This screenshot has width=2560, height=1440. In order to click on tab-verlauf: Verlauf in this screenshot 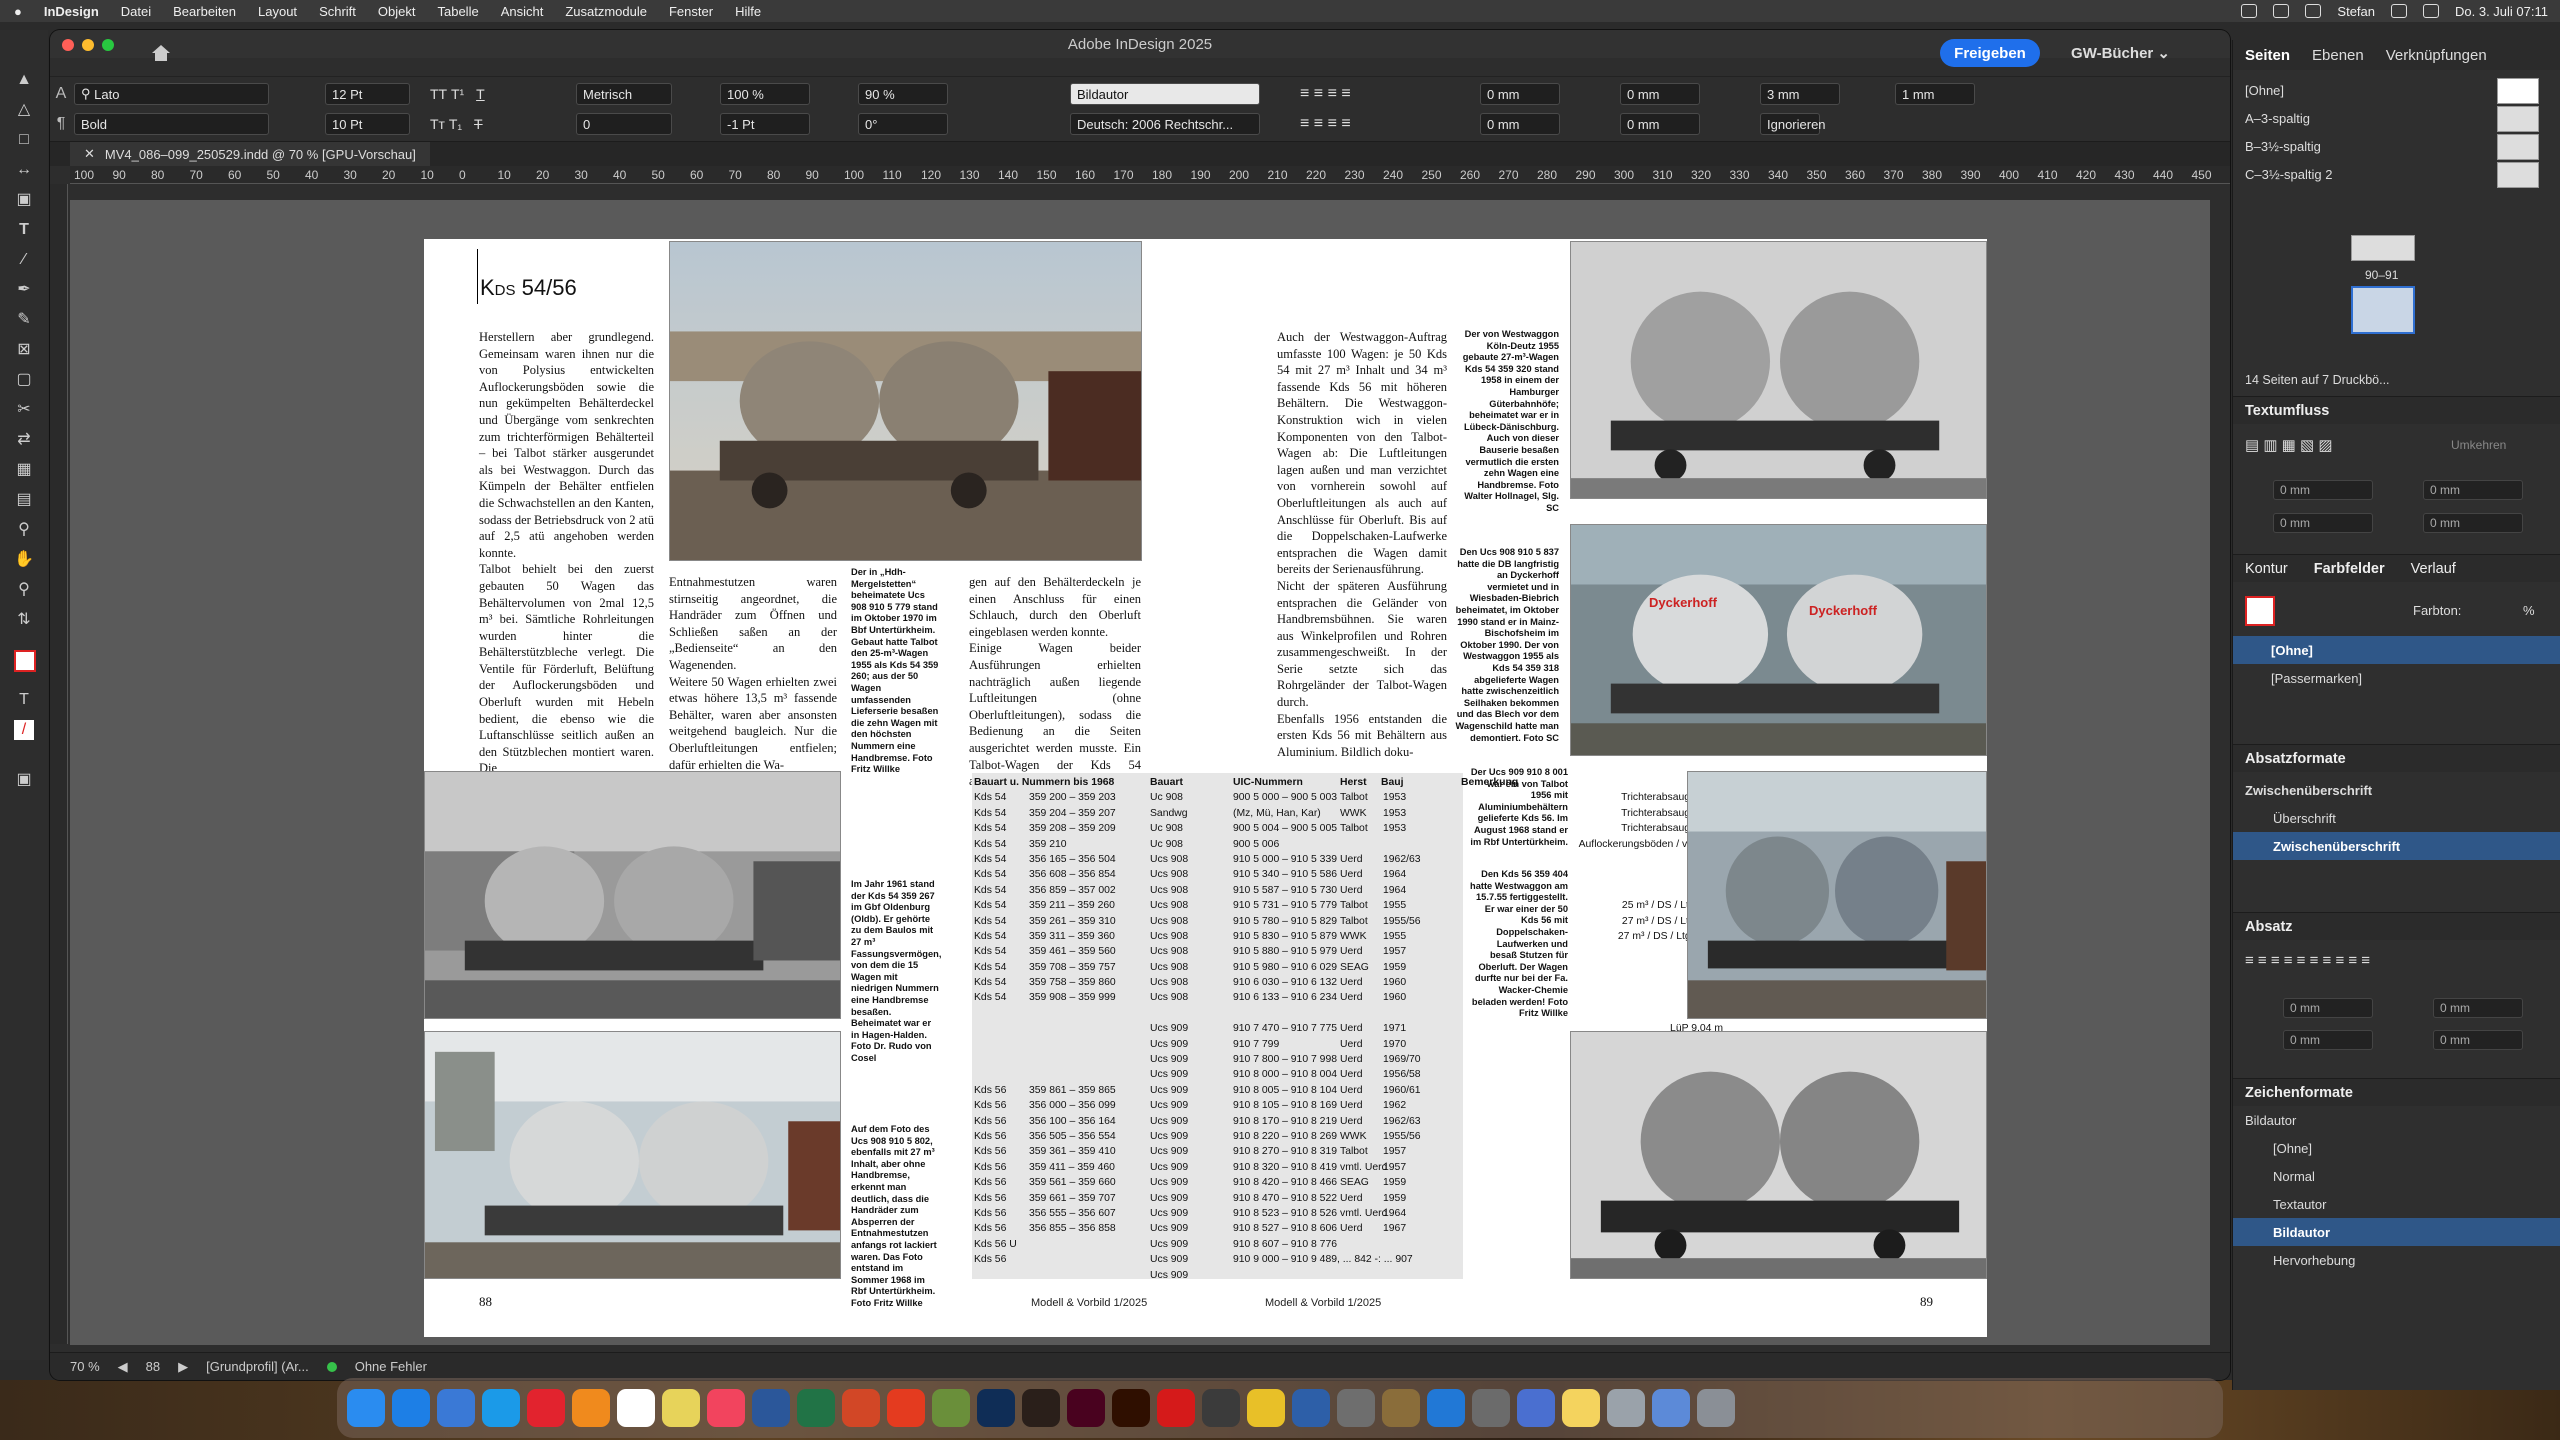, I will do `click(2433, 569)`.